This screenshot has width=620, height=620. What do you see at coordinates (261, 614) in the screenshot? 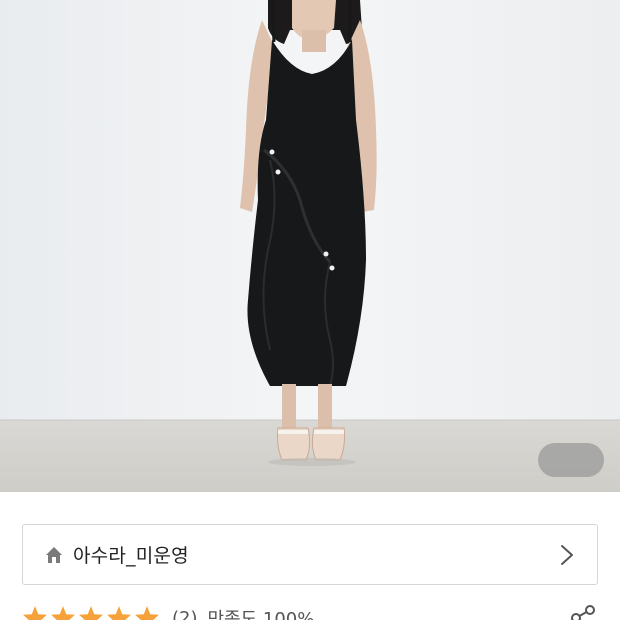
I see `satisfaction-rate: 만족도 100%` at bounding box center [261, 614].